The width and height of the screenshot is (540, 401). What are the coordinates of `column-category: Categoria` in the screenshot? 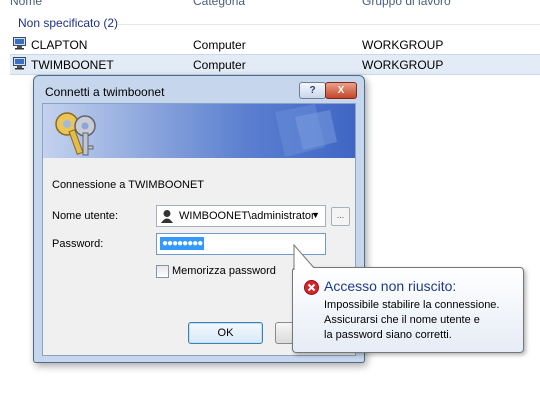 It's located at (219, 4).